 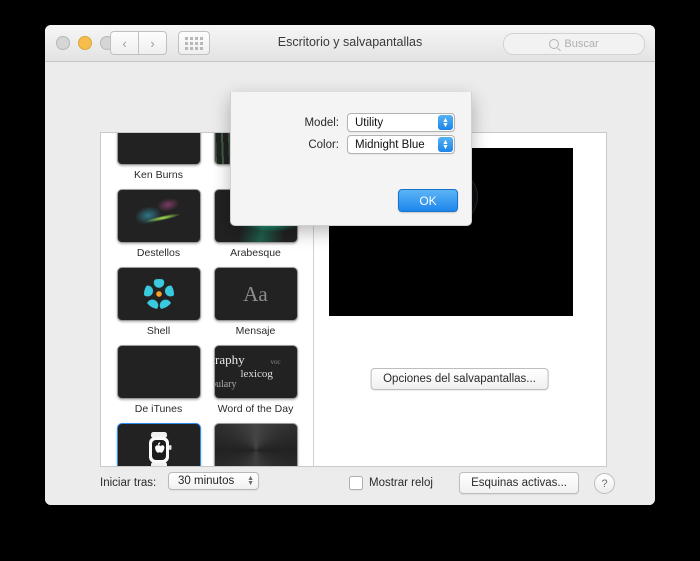 I want to click on screensaver-item-destellos: Destellos, so click(x=158, y=225).